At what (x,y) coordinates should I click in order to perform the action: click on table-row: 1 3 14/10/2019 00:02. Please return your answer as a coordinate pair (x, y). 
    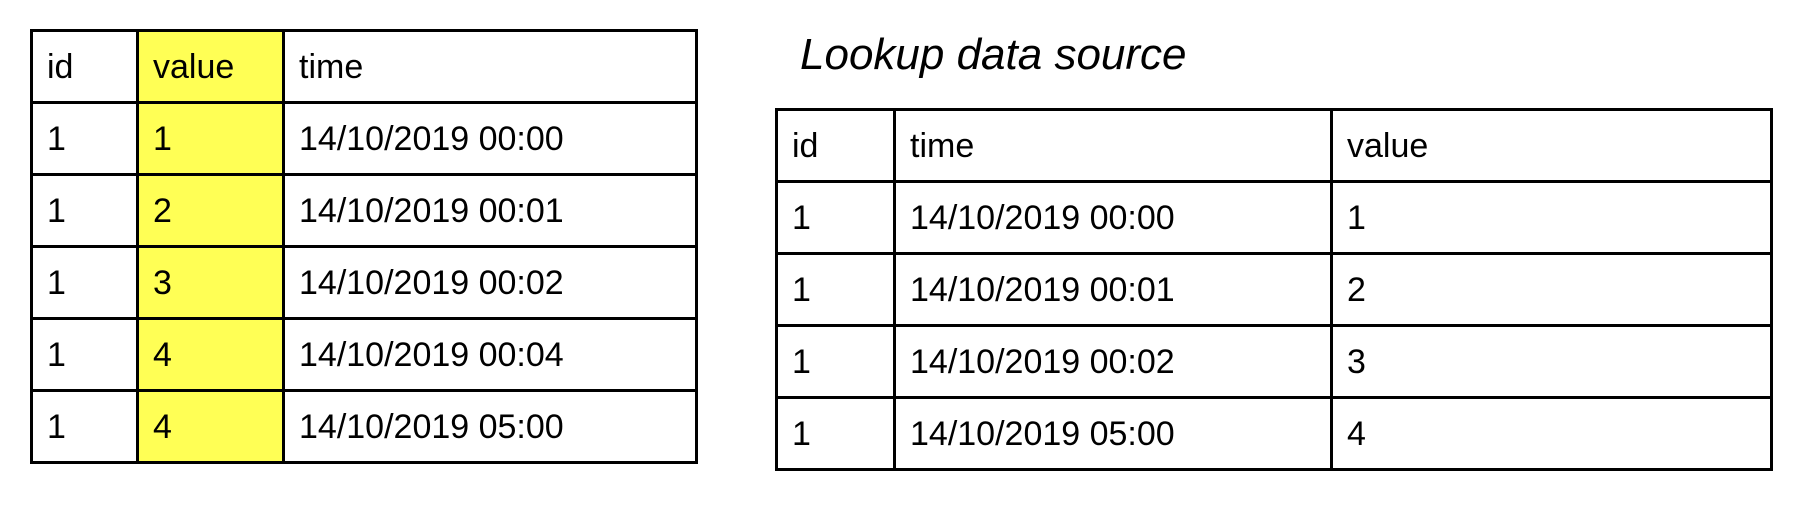
    Looking at the image, I should click on (364, 282).